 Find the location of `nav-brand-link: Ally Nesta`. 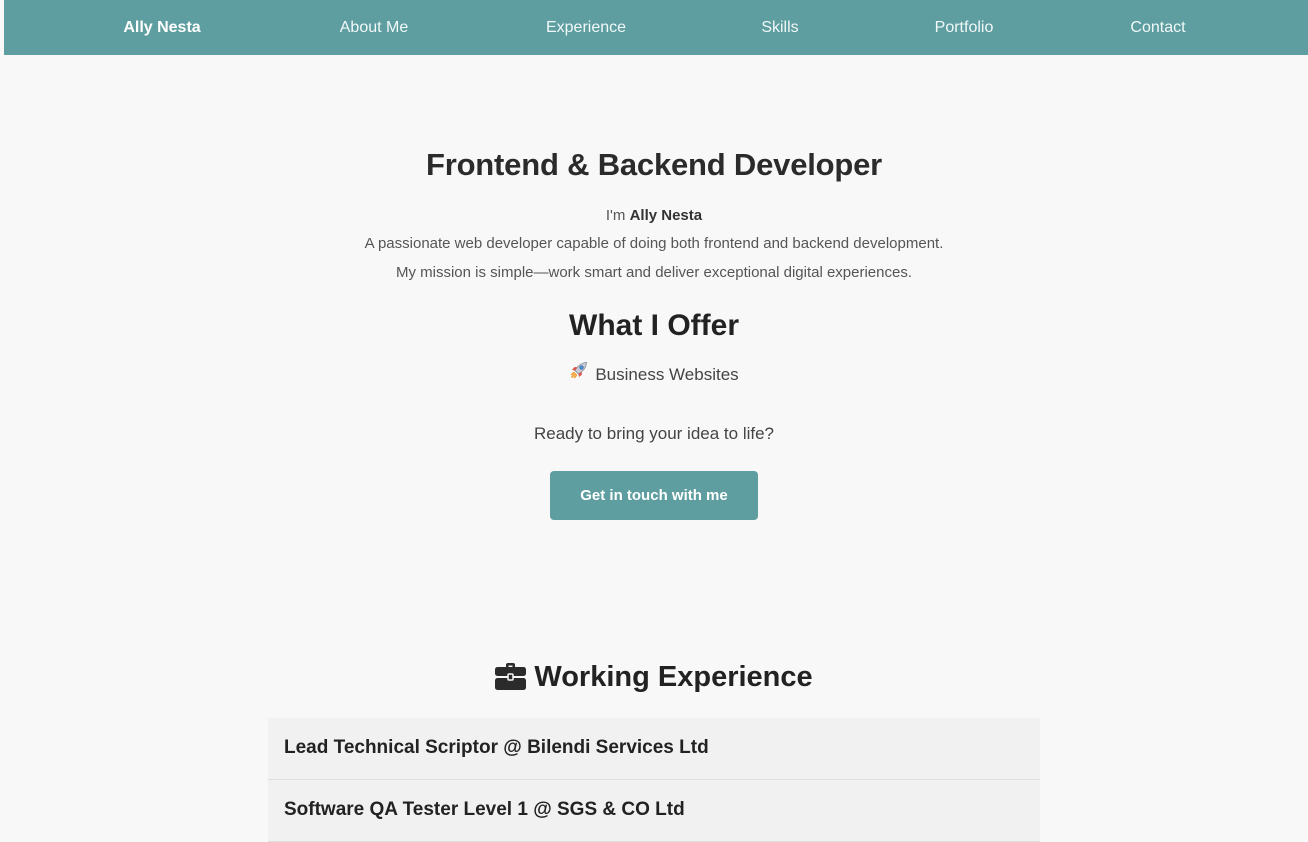

nav-brand-link: Ally Nesta is located at coordinates (161, 27).